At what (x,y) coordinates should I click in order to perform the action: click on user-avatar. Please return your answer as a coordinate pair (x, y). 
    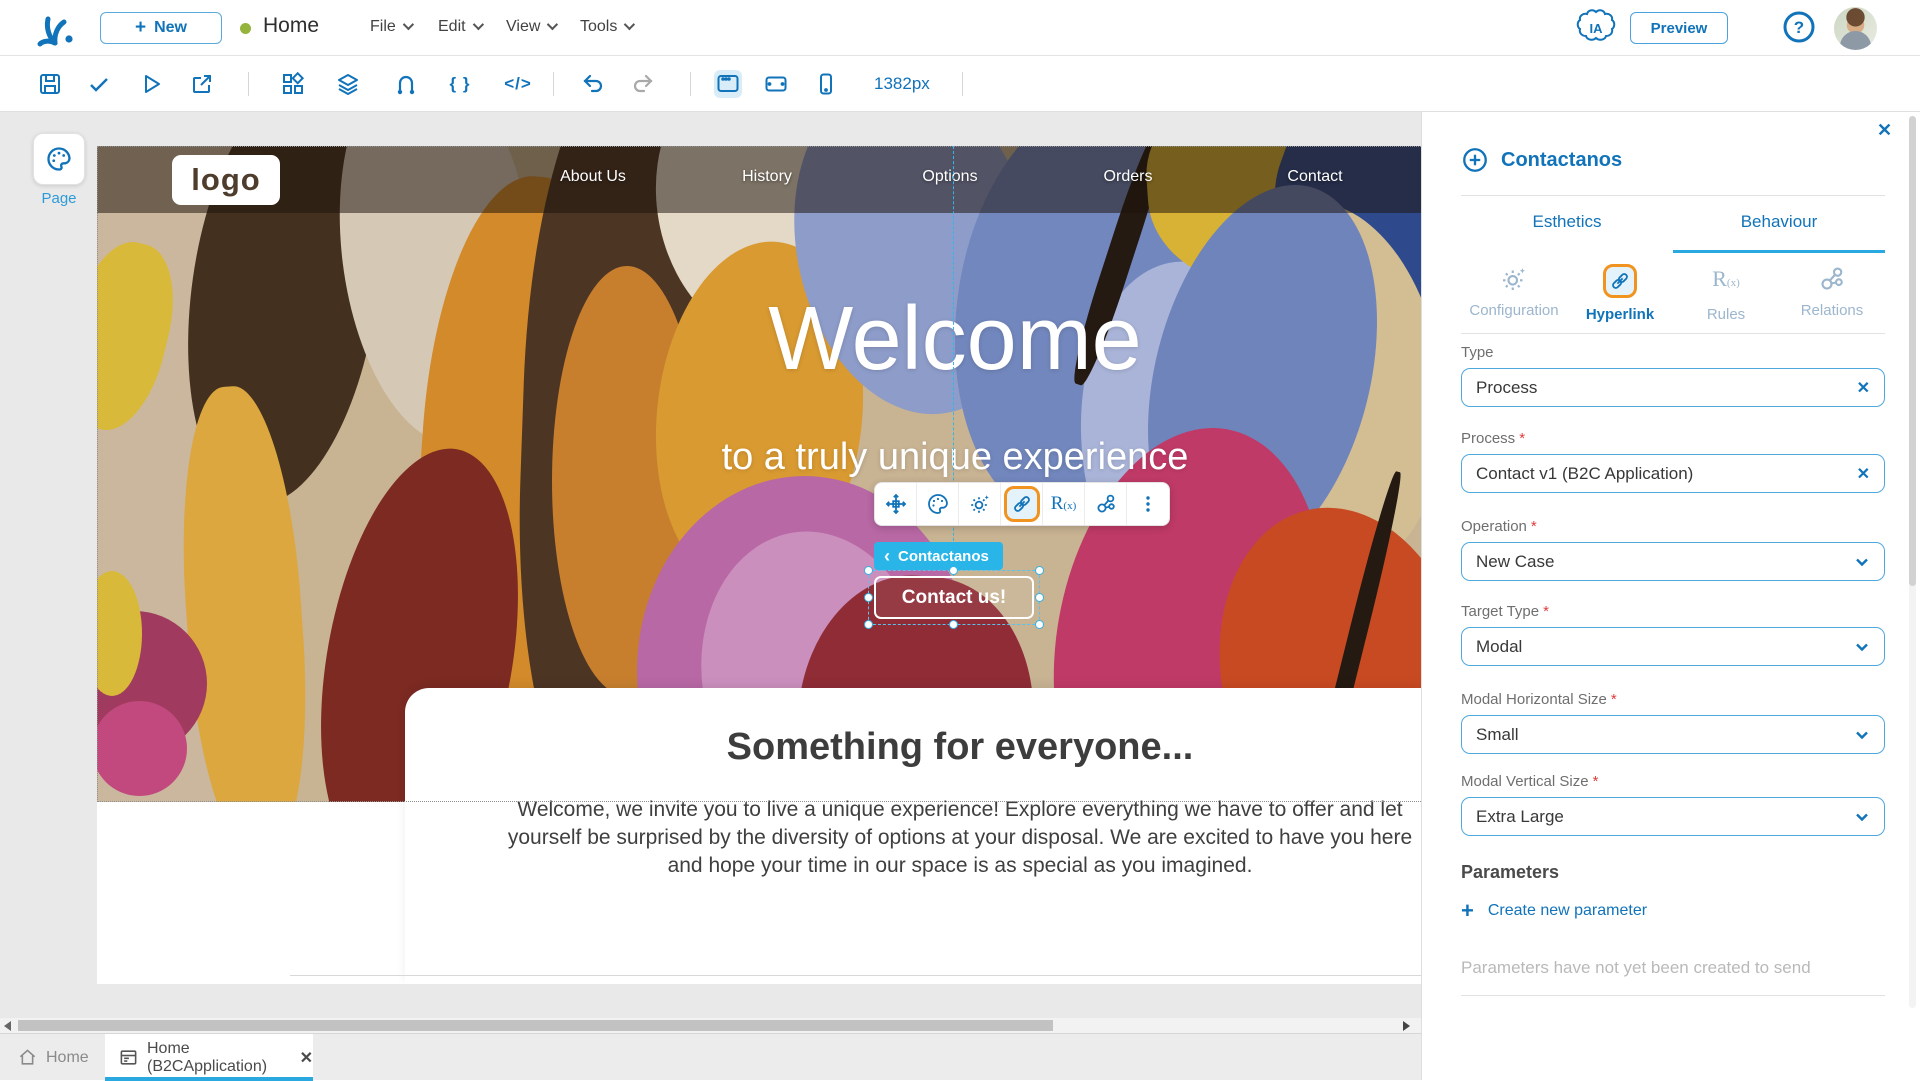
    Looking at the image, I should click on (1855, 28).